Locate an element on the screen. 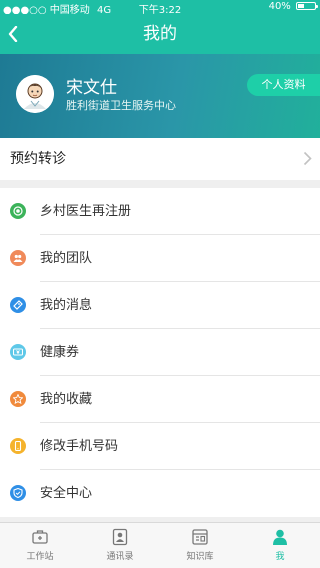  profile-header: 宋文仕 胜利街道卫生服务中心 个人资料 is located at coordinates (160, 96).